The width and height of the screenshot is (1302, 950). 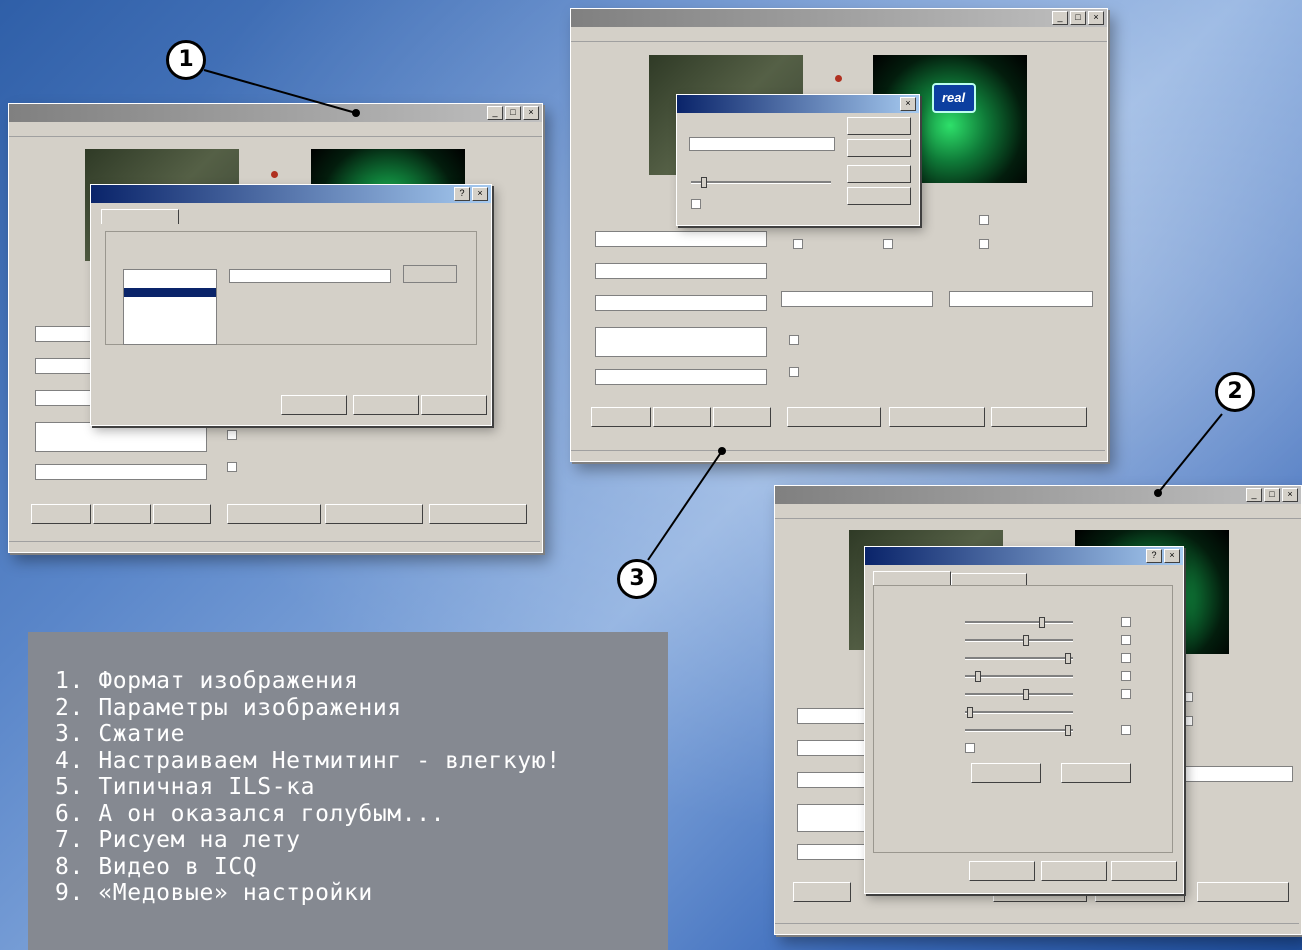 What do you see at coordinates (637, 579) in the screenshot?
I see `callout-3: 3` at bounding box center [637, 579].